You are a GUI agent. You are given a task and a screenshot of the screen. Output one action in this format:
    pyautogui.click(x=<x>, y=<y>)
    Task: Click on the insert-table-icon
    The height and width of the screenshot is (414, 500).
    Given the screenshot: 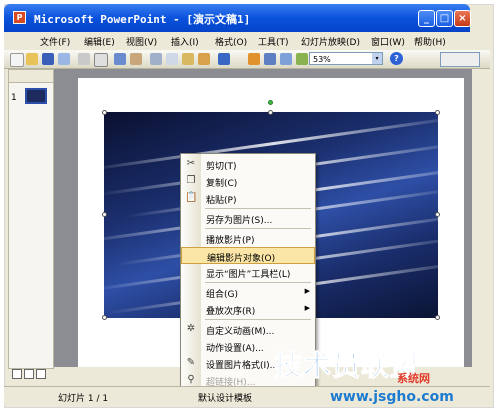 What is the action you would take?
    pyautogui.click(x=270, y=59)
    